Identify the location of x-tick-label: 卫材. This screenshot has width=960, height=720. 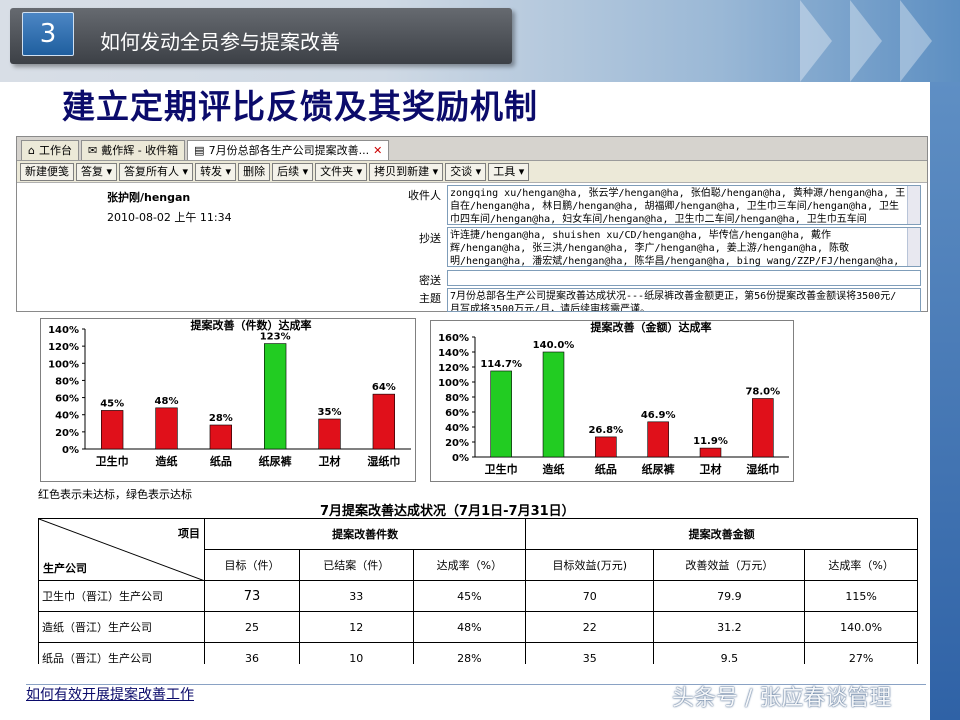
(330, 461).